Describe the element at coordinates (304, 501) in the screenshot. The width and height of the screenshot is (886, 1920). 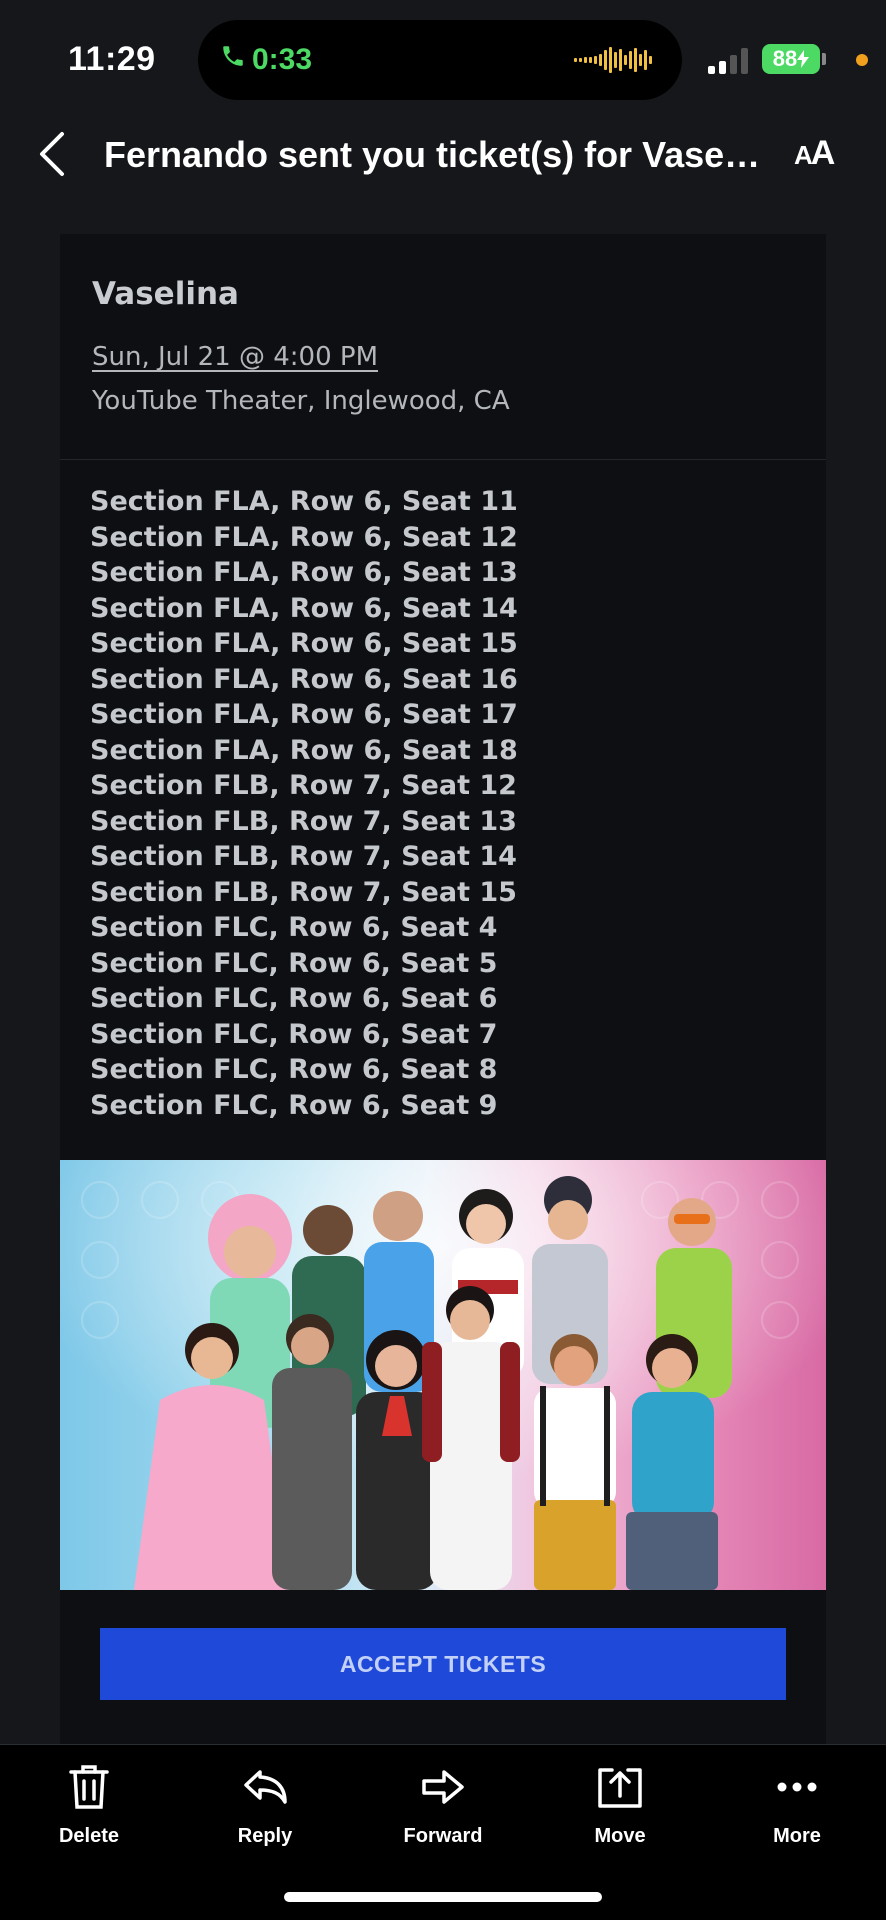
I see `seat-item: Section FLA, Row 6, Seat 11` at that location.